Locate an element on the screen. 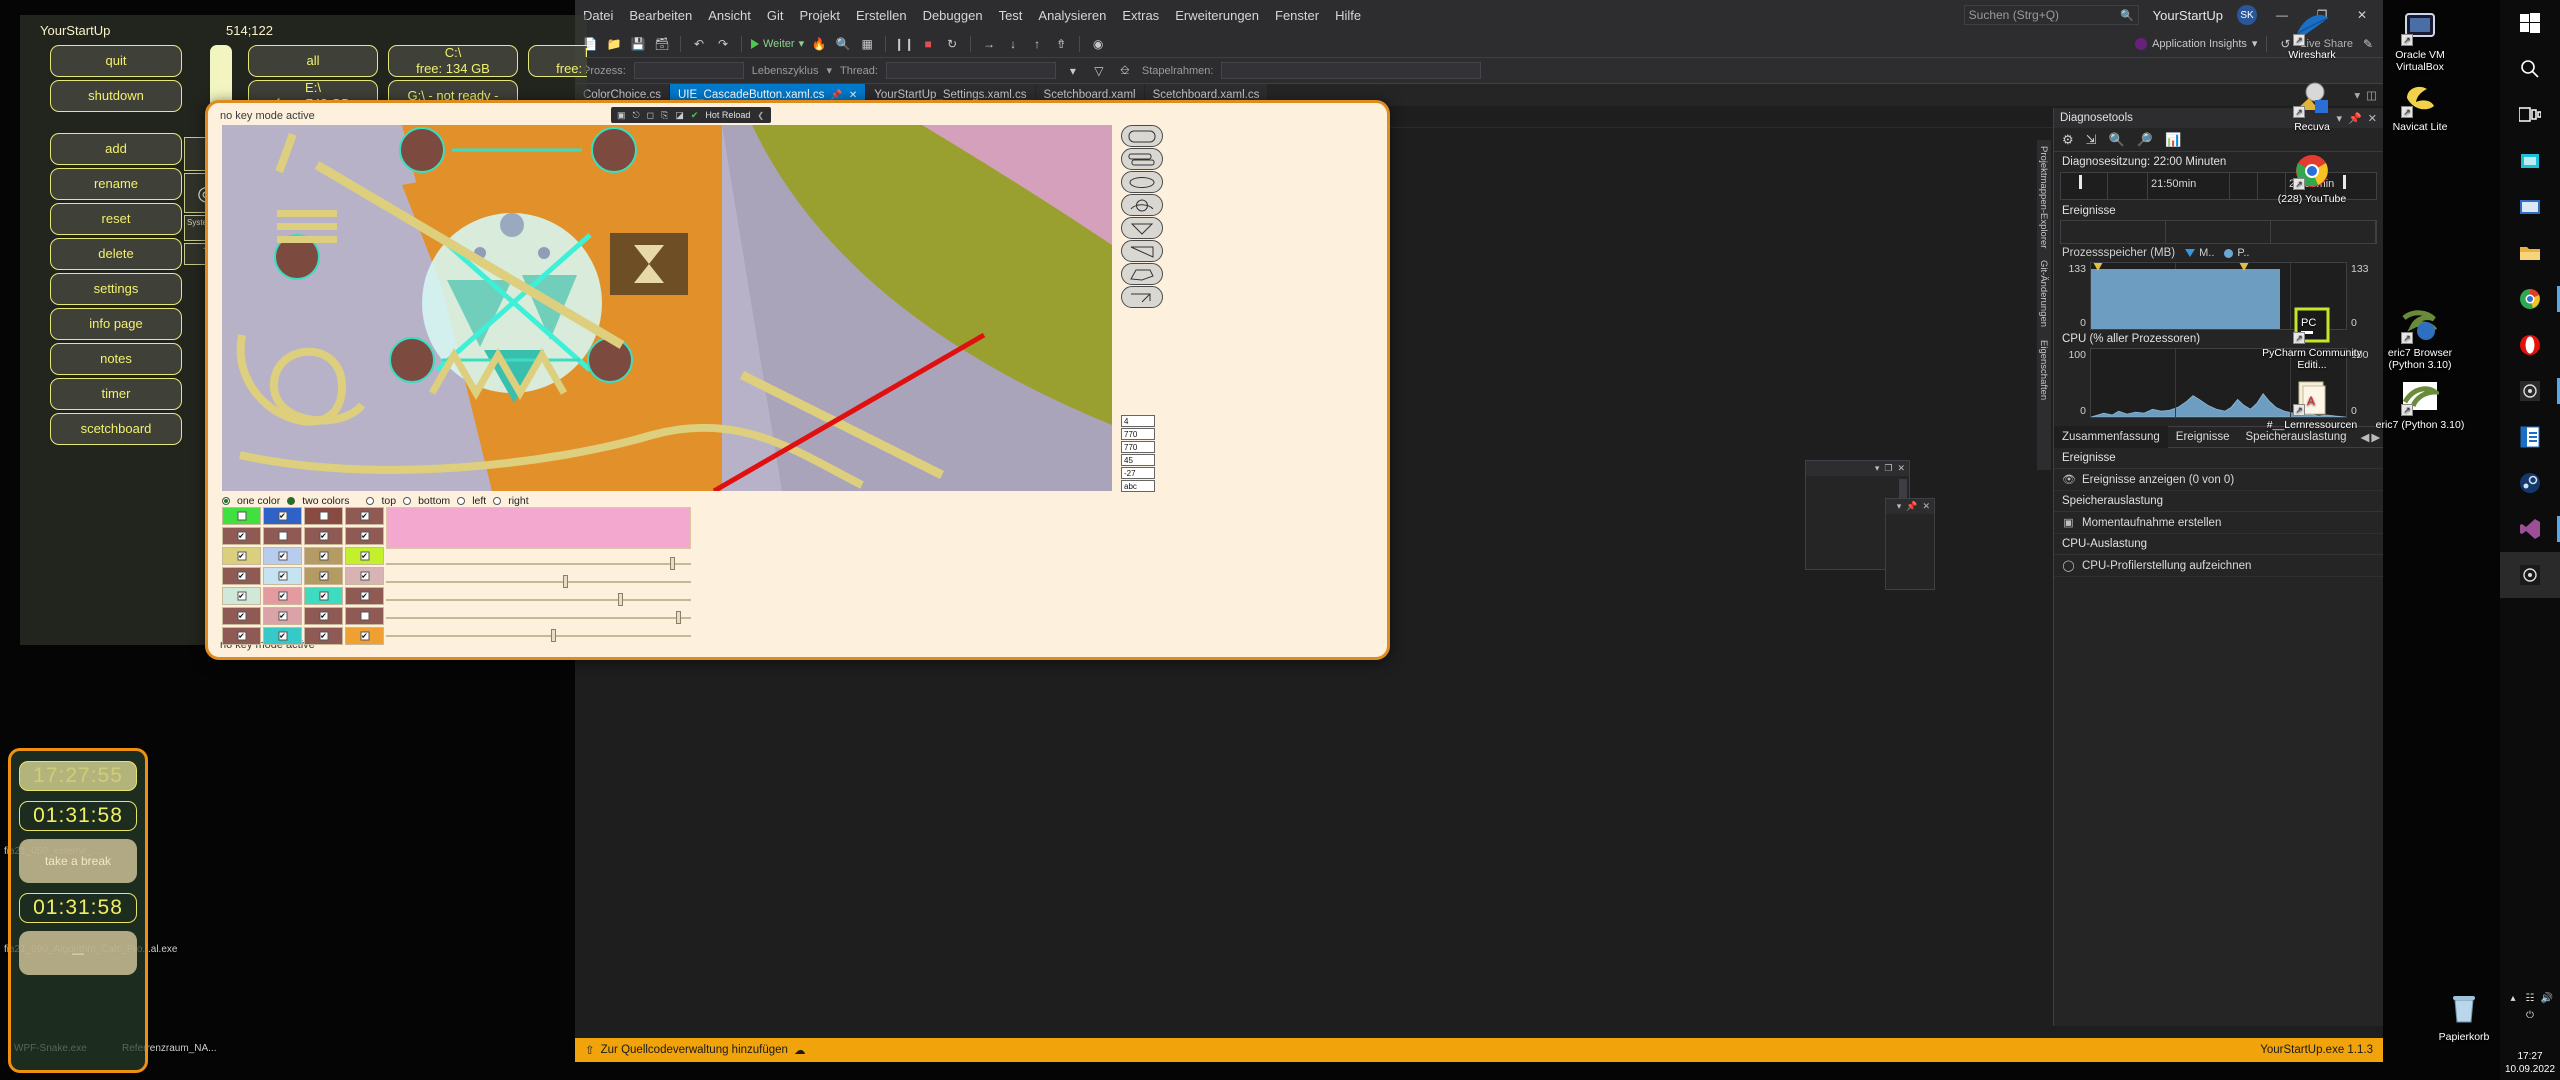 Image resolution: width=2560 pixels, height=1080 pixels. desktop-icon-recycle-bin: Papierkorb is located at coordinates (2464, 1016).